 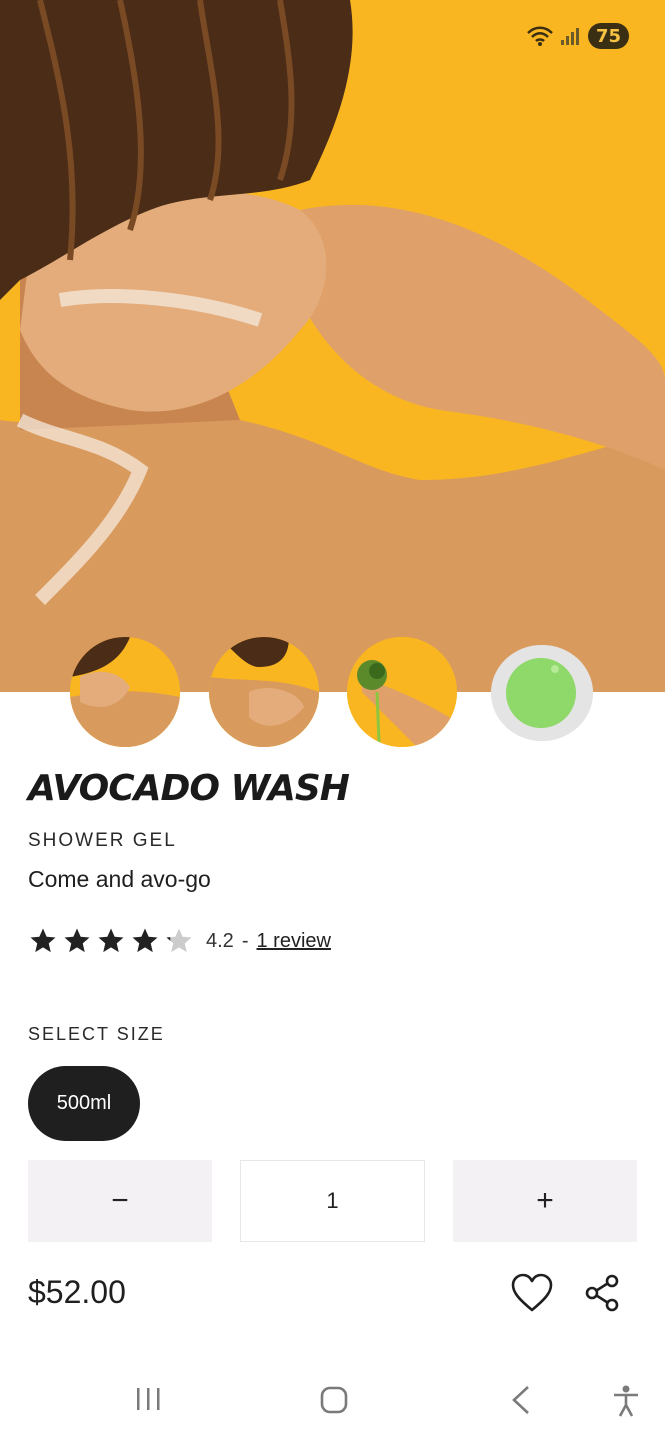 I want to click on size-label: SELECT SIZE, so click(x=96, y=1034).